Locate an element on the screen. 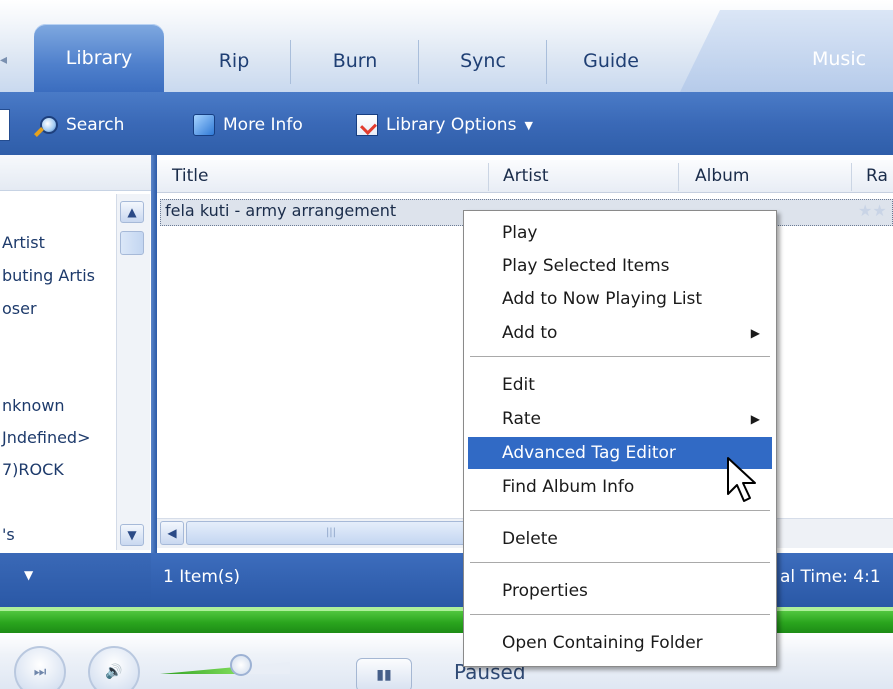 The height and width of the screenshot is (689, 893). tab-burn: Burn is located at coordinates (355, 61).